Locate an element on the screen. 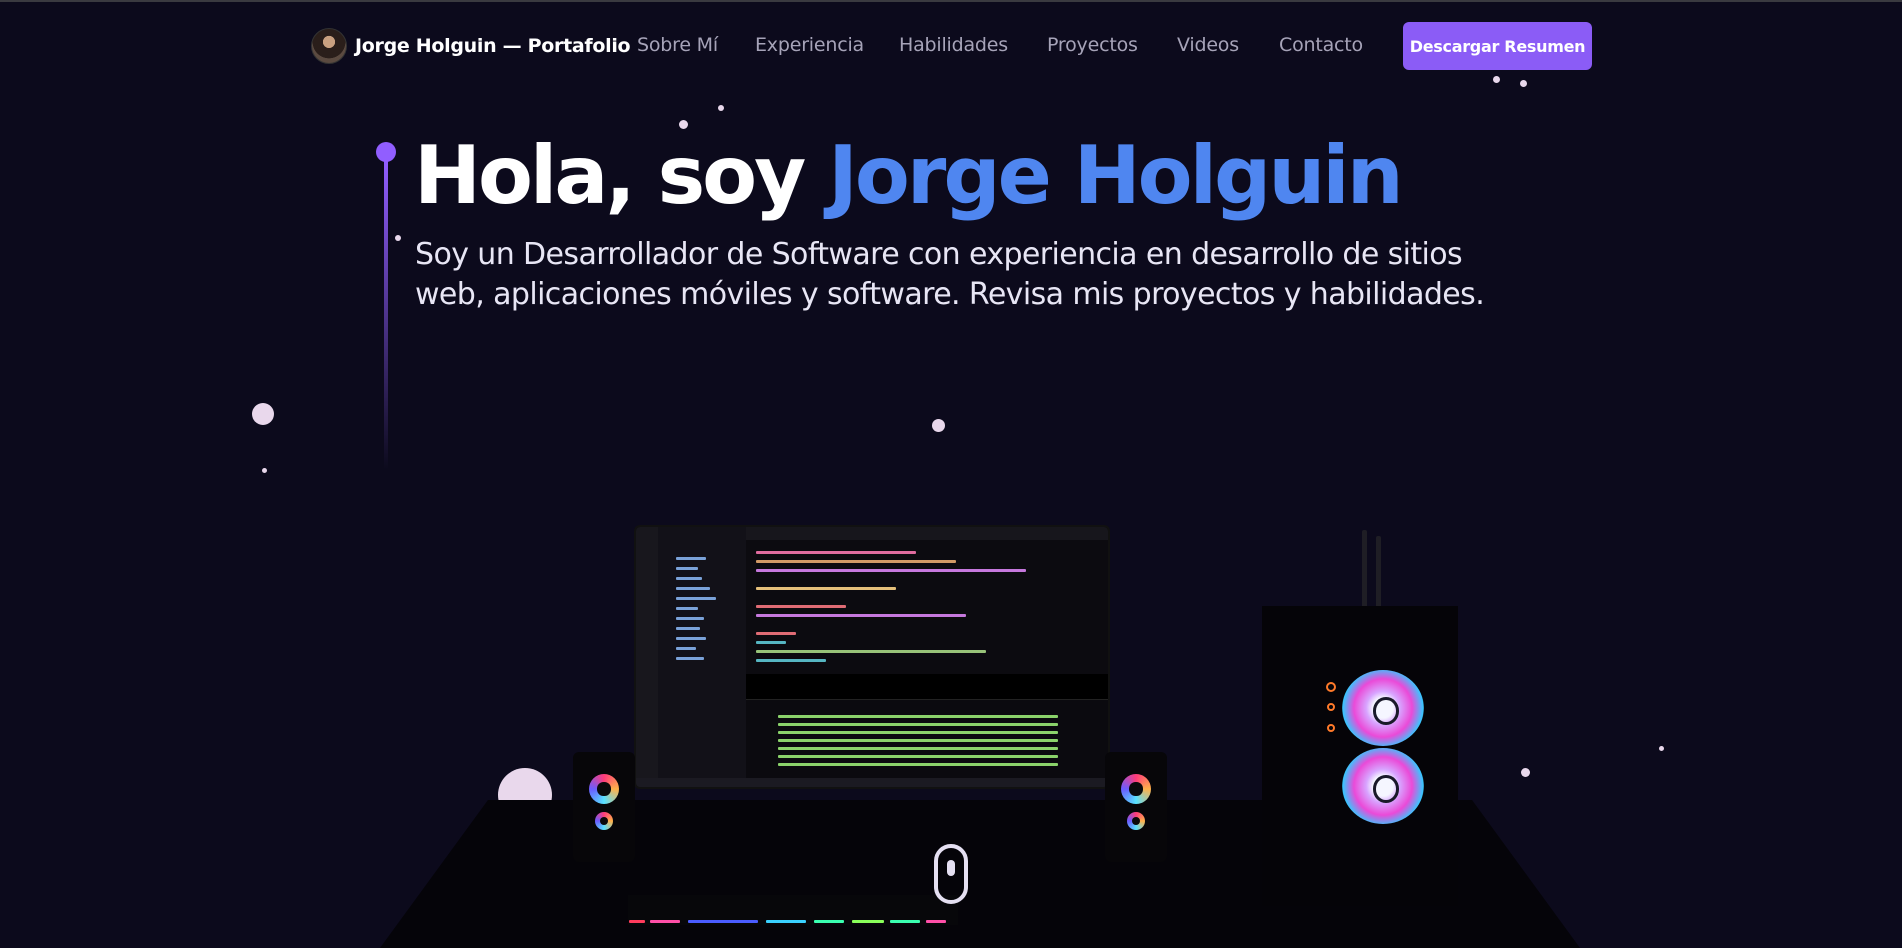  download-resume-button: Descargar Resumen is located at coordinates (1497, 46).